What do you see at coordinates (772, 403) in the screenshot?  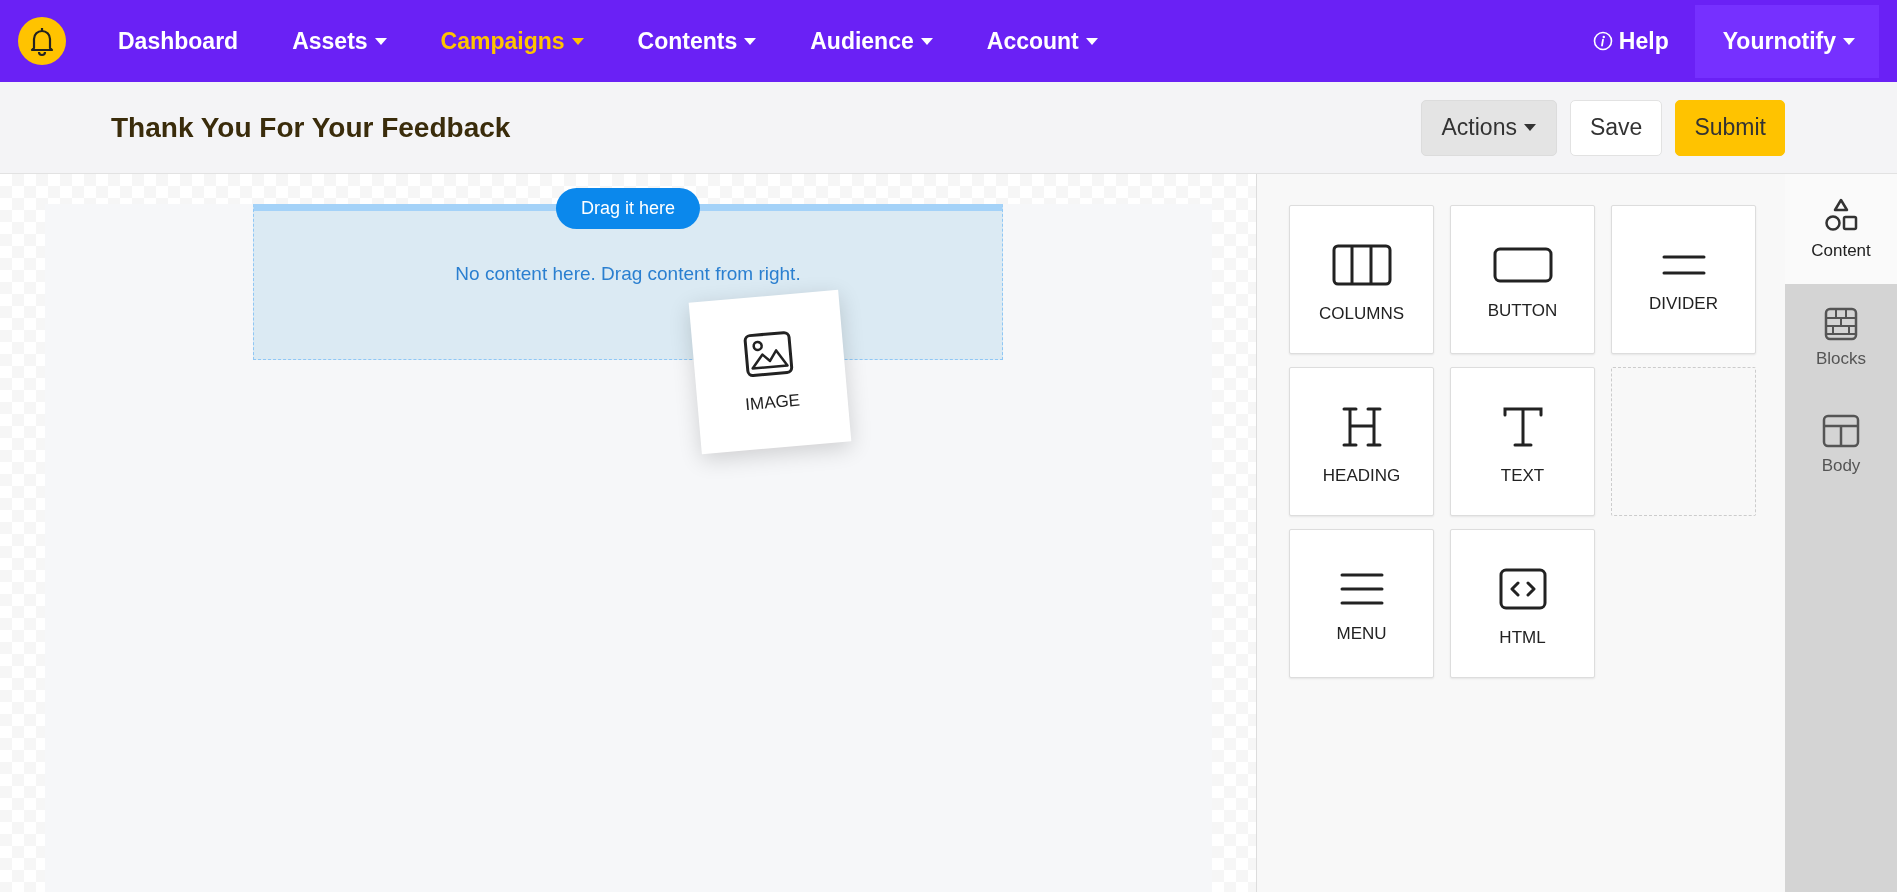 I see `tile-label: IMAGE` at bounding box center [772, 403].